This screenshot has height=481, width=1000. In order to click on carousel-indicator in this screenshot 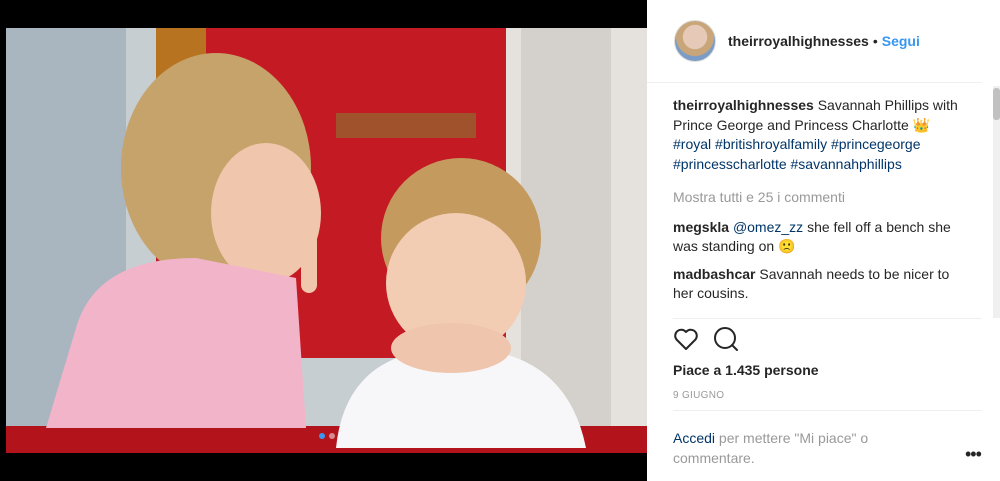, I will do `click(326, 436)`.